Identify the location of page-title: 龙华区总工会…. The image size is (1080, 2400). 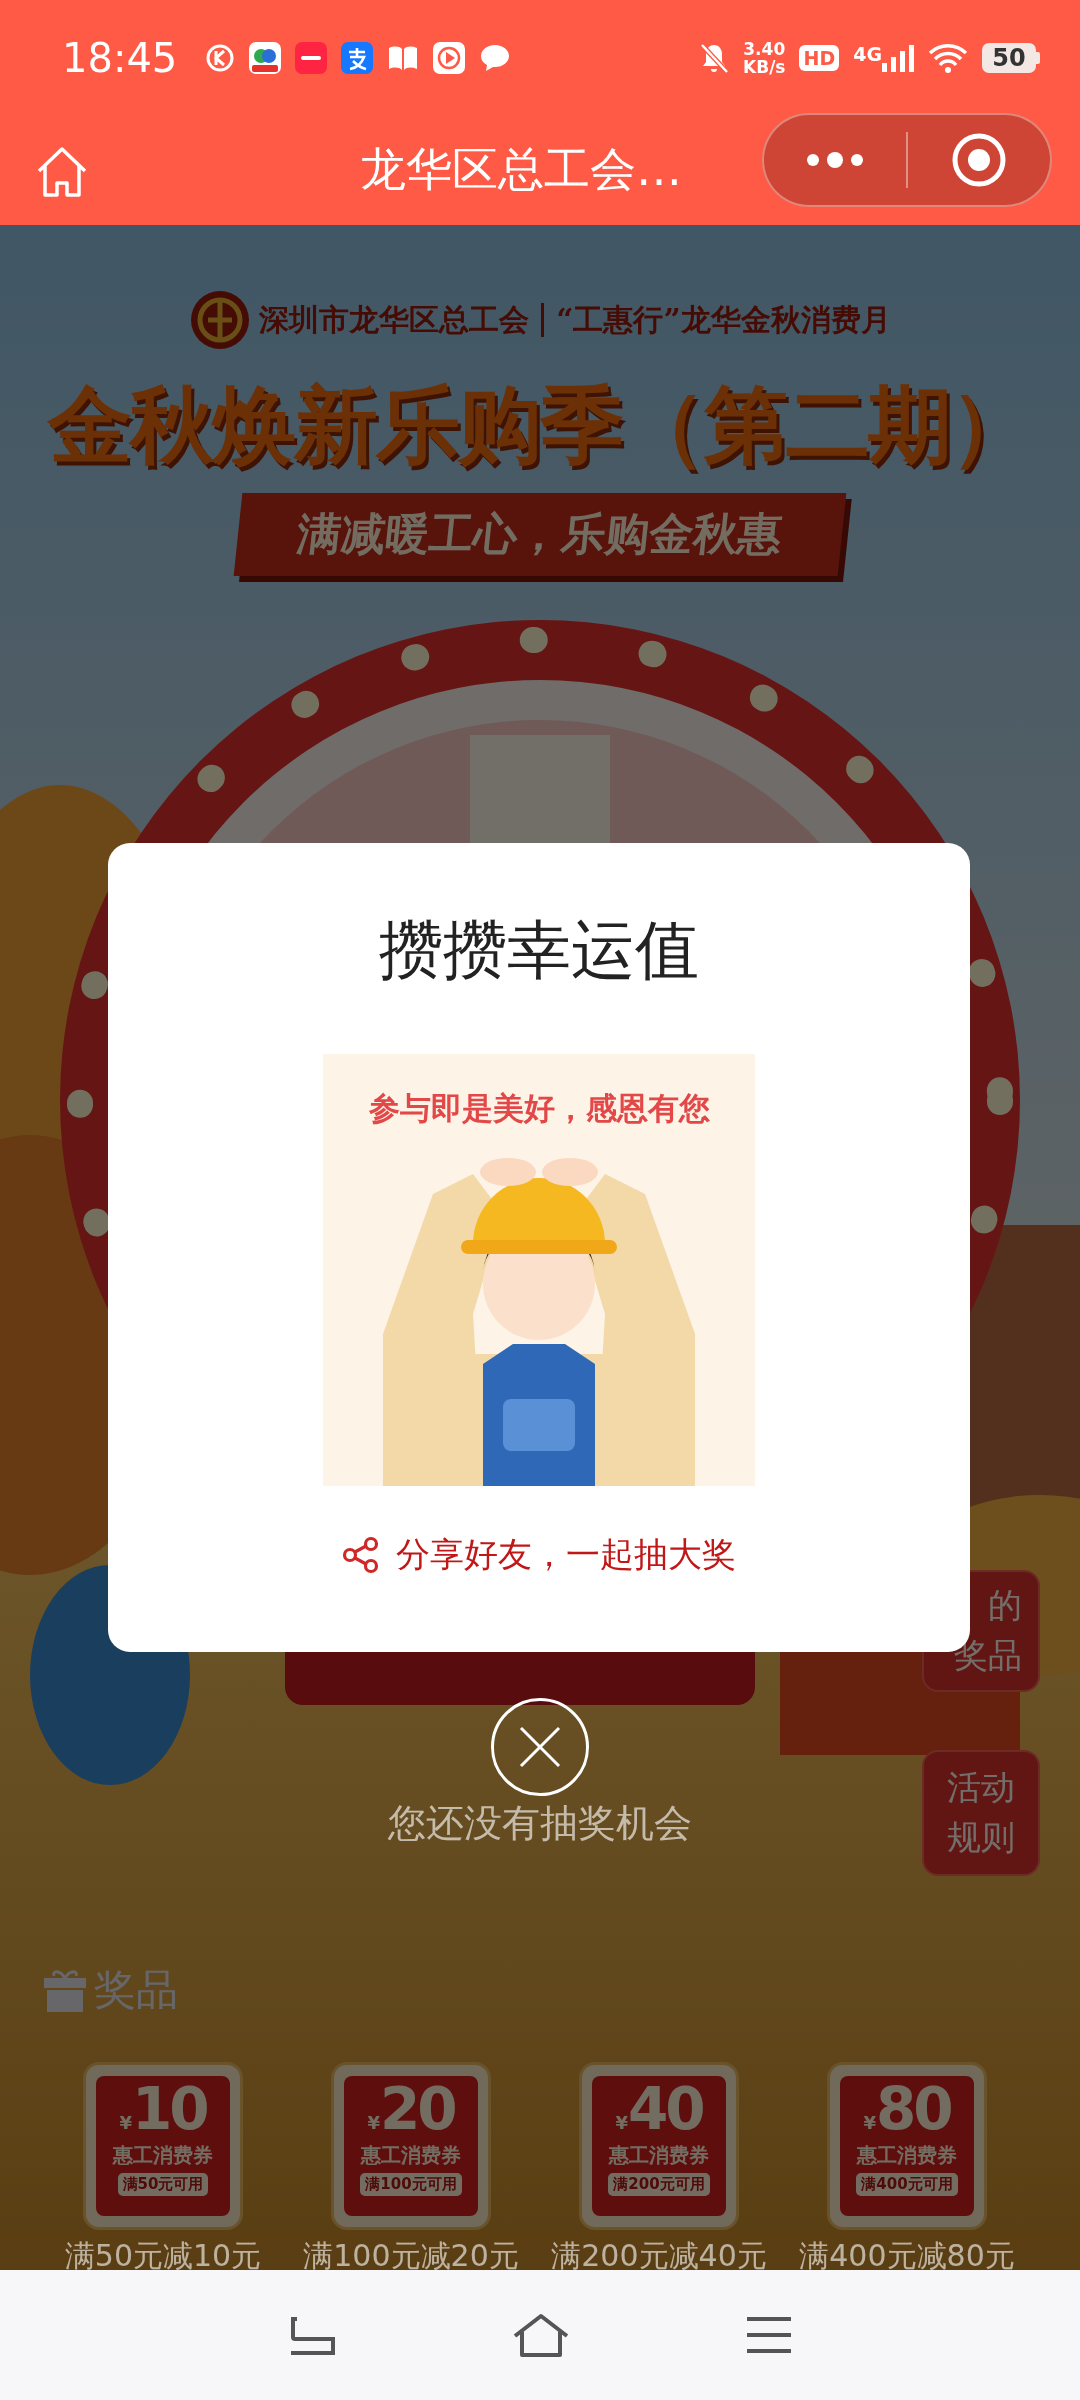
(521, 169).